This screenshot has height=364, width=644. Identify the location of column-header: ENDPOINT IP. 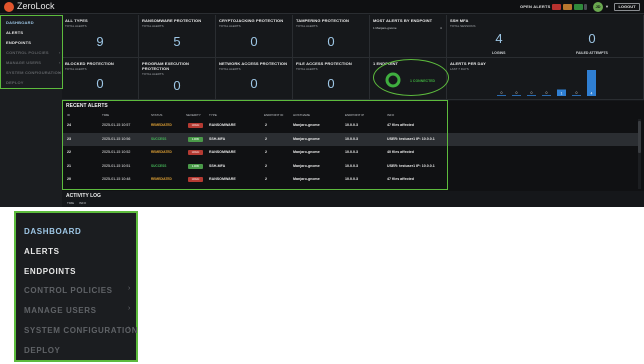
(354, 115).